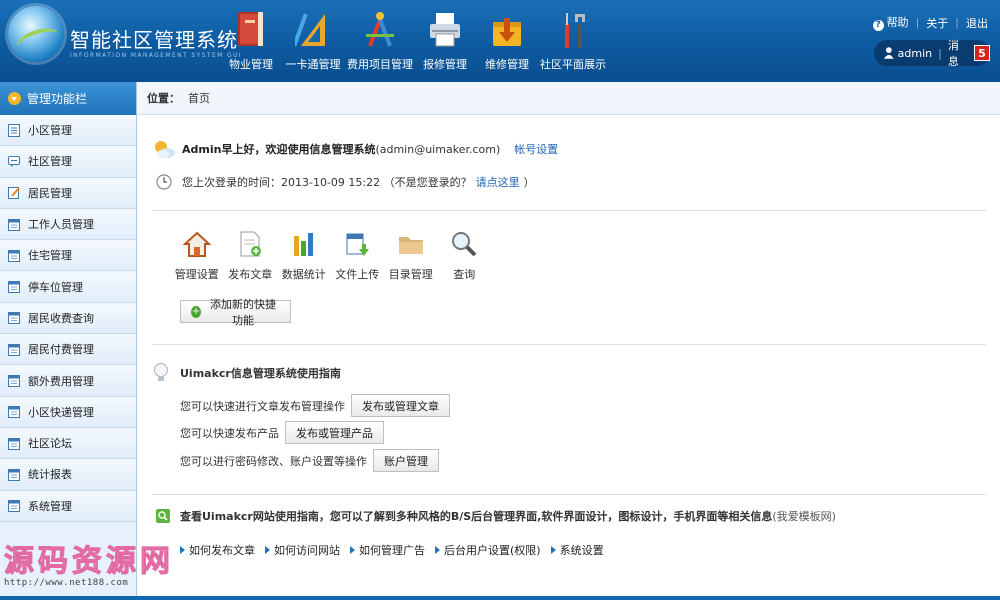  I want to click on sidebar-item-label: 小区管理, so click(50, 131).